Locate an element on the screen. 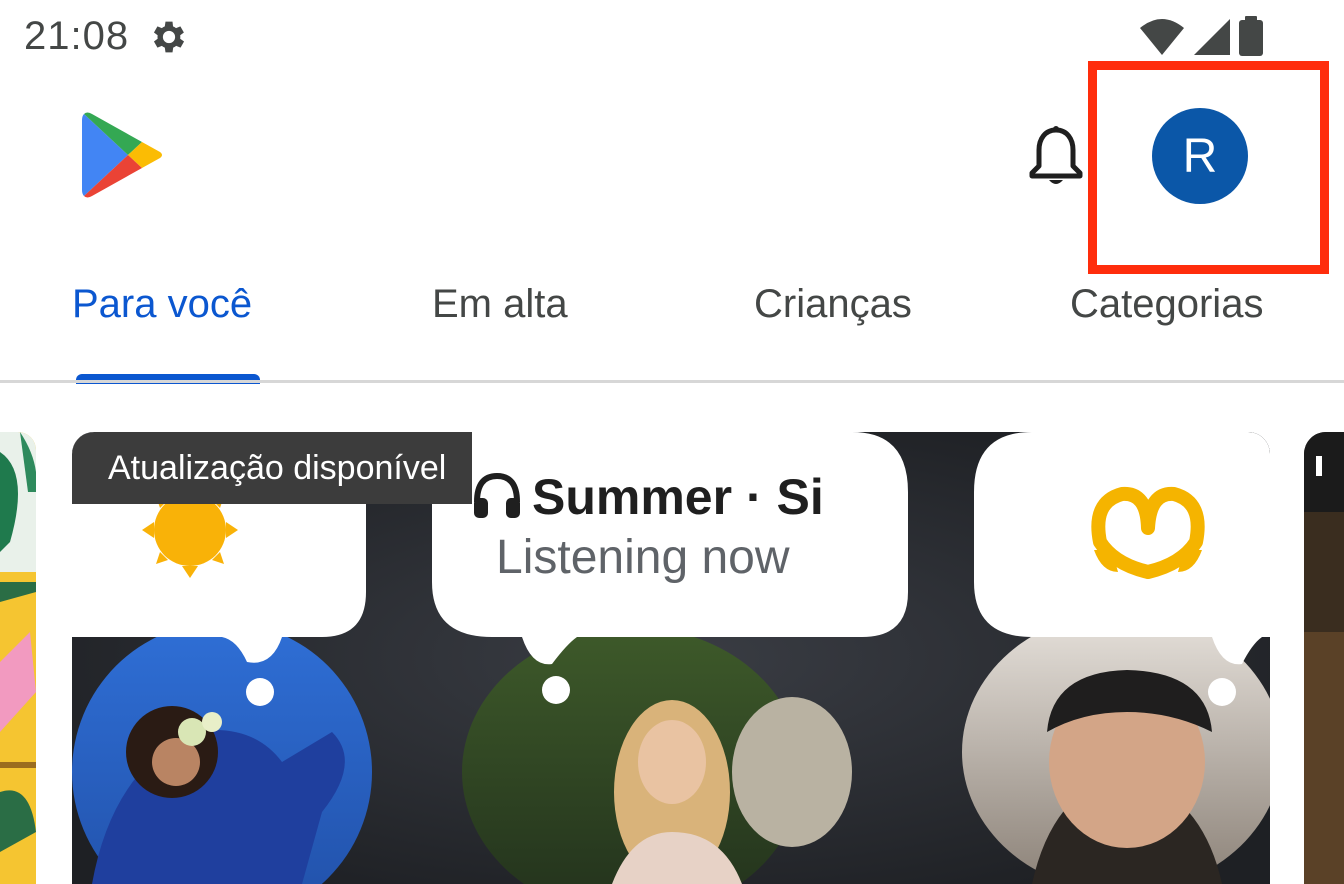 This screenshot has height=884, width=1344. card-next-artwork is located at coordinates (1324, 658).